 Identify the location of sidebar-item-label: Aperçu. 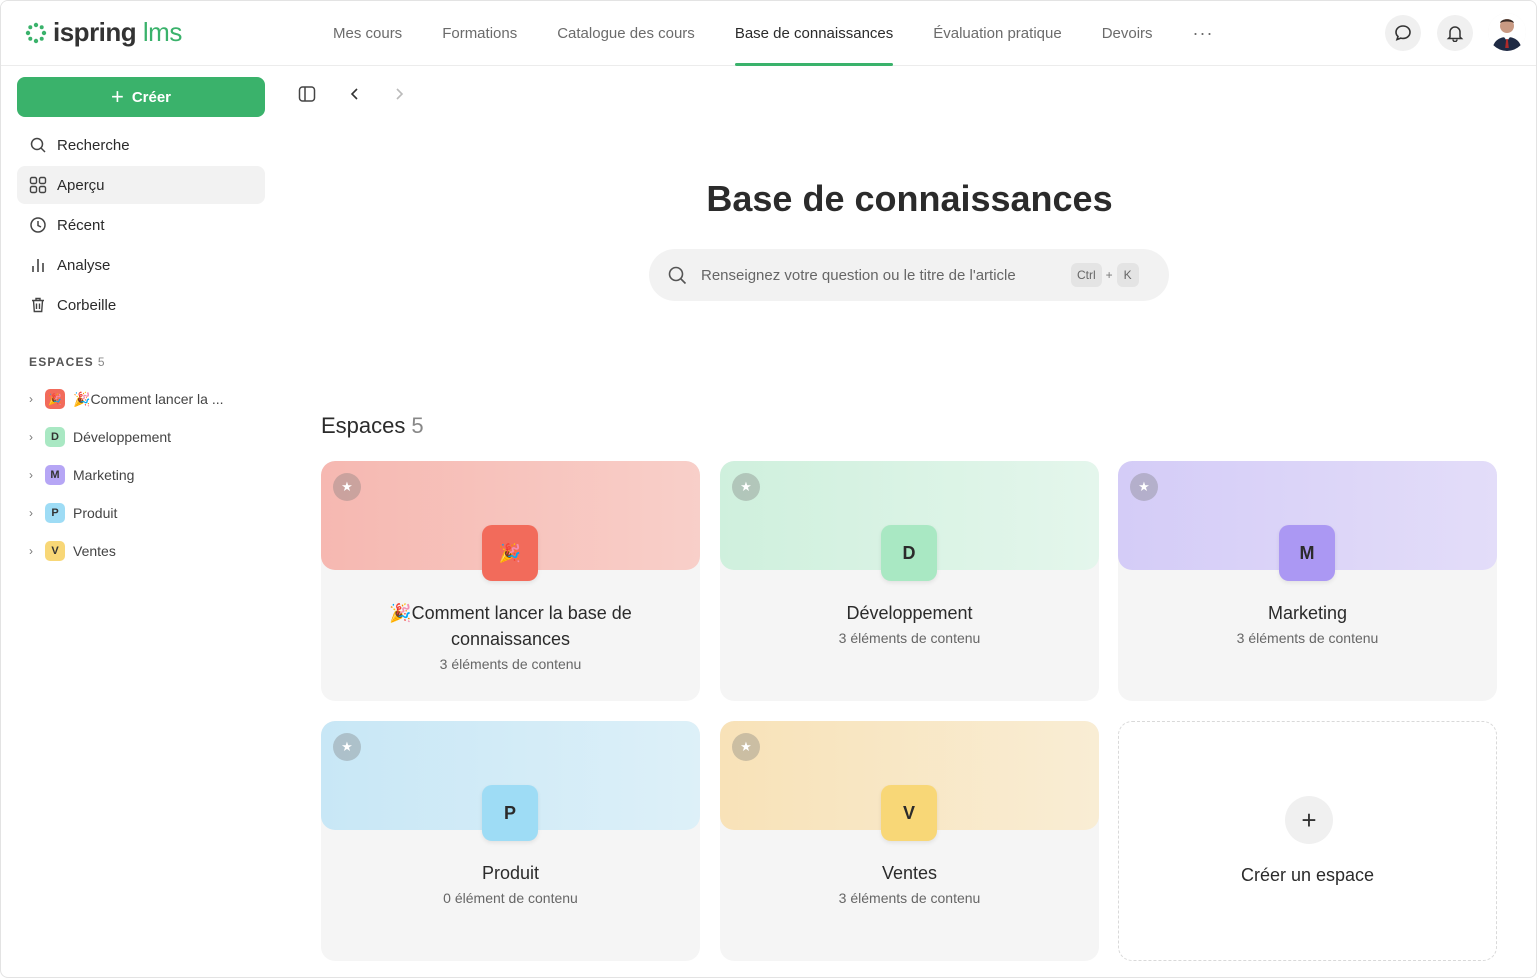
(81, 185).